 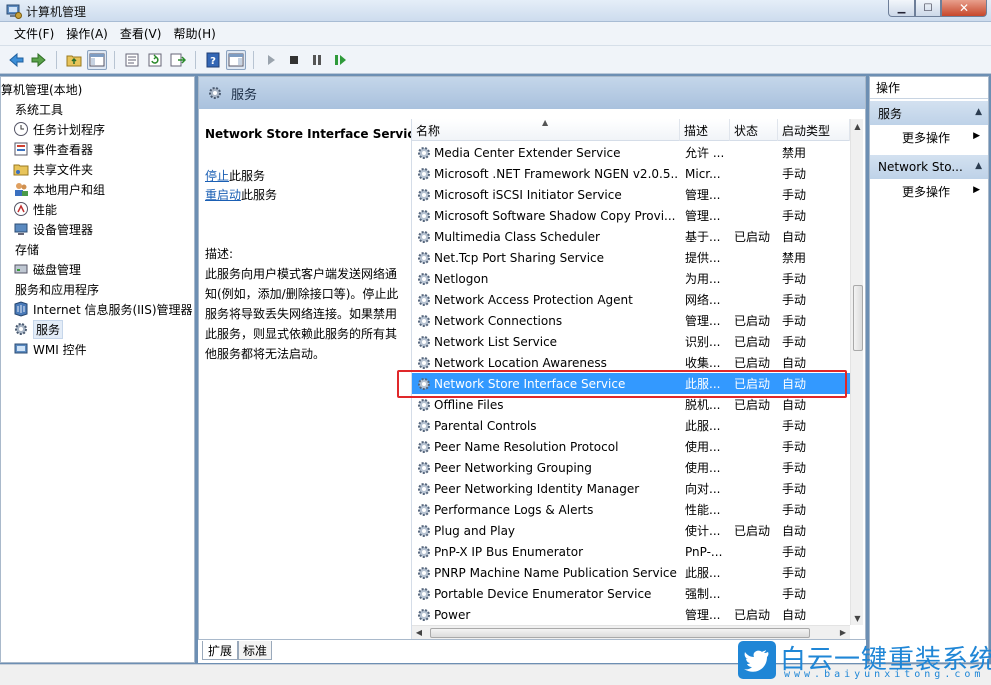 What do you see at coordinates (53, 229) in the screenshot?
I see `tree-item-device-manager: 设备管理器` at bounding box center [53, 229].